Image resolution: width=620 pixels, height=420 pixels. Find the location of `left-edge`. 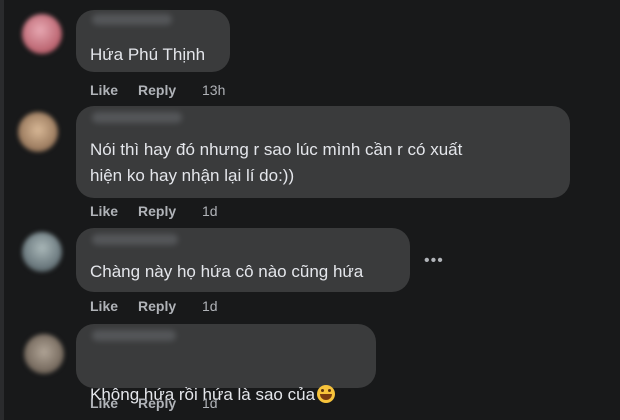

left-edge is located at coordinates (2, 210).